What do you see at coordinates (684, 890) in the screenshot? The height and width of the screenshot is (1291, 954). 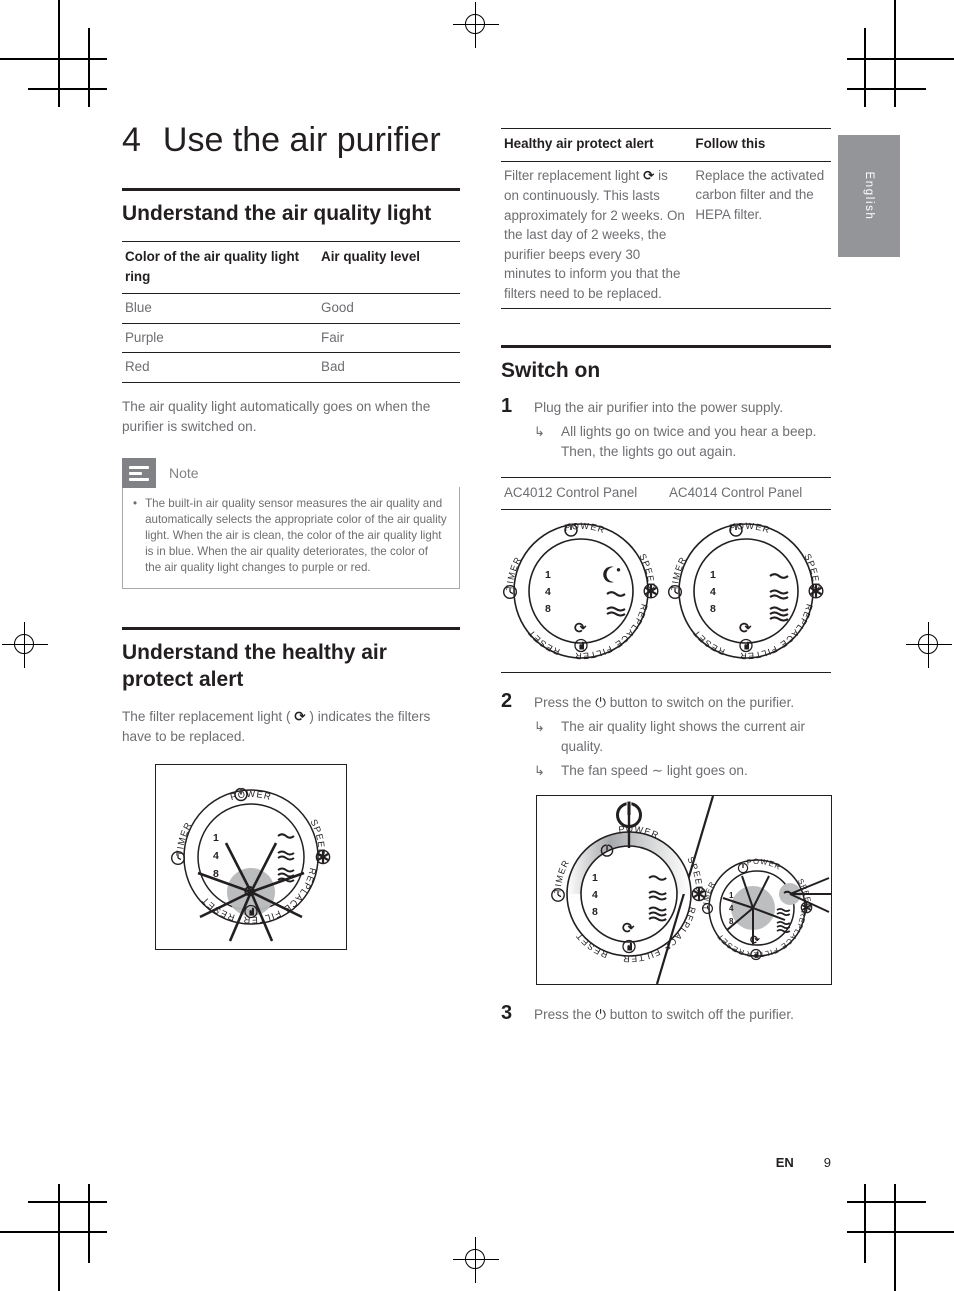 I see `figure-press-power-button: POWER TIMER SPEED REPLACE FILTER RESET` at bounding box center [684, 890].